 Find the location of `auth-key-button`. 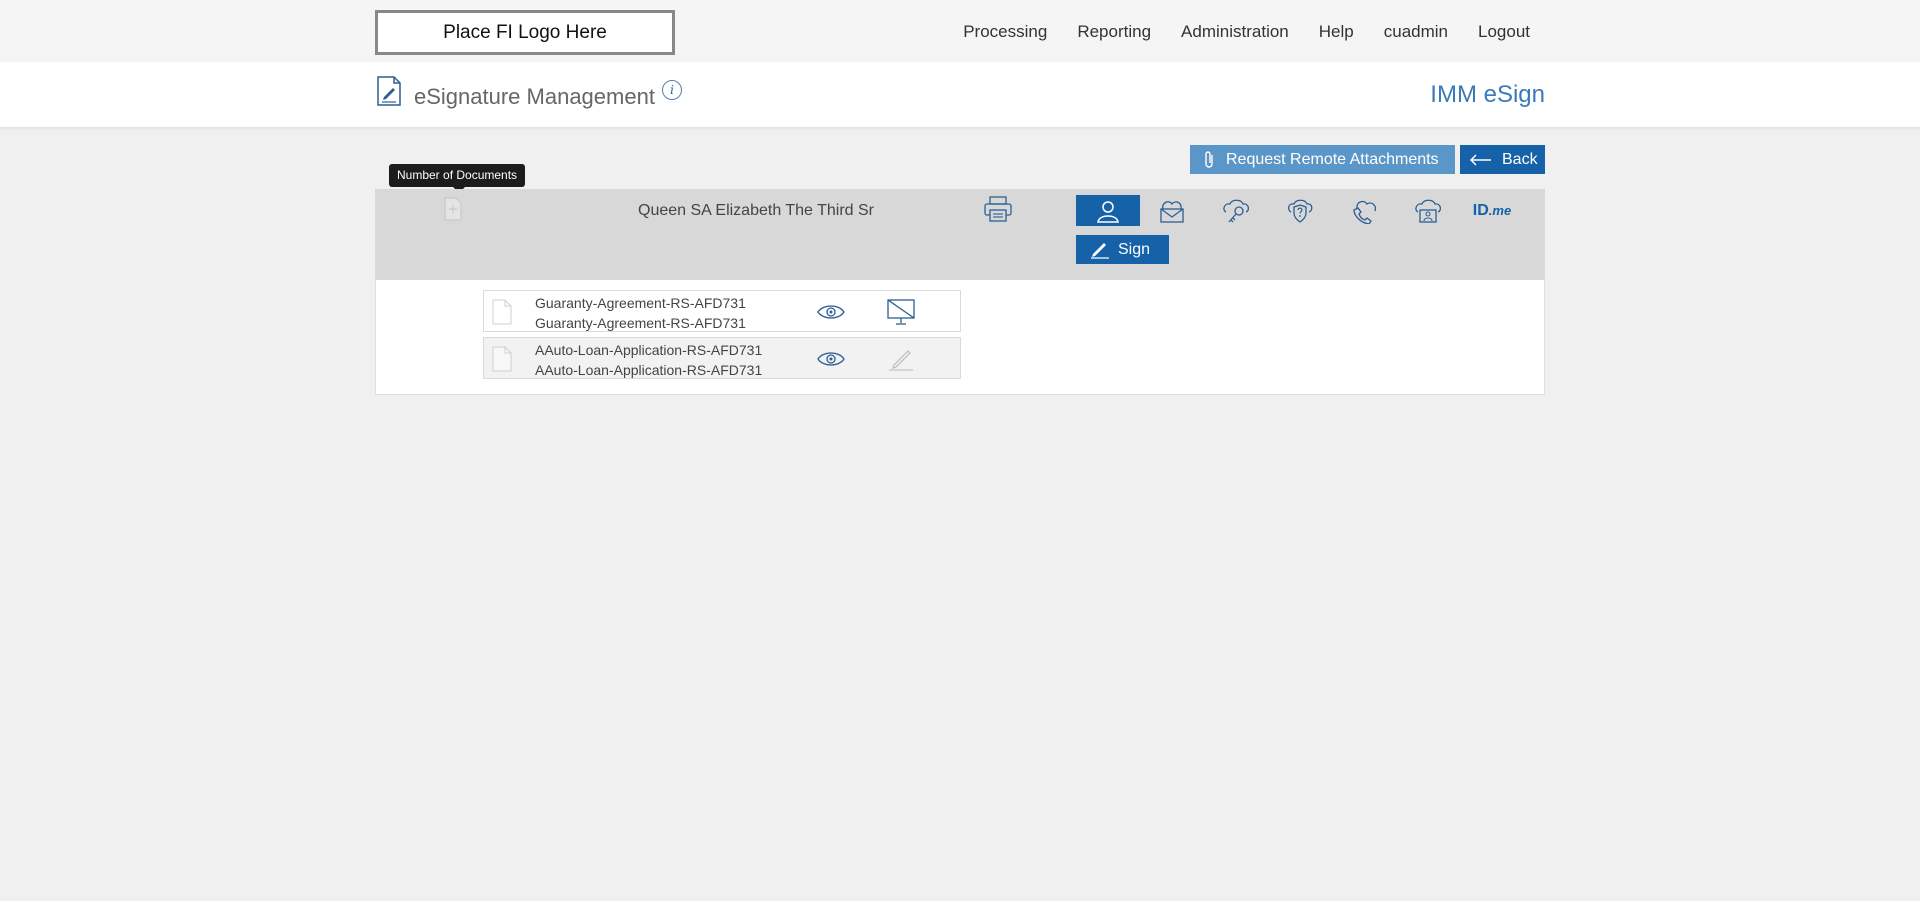

auth-key-button is located at coordinates (1236, 210).